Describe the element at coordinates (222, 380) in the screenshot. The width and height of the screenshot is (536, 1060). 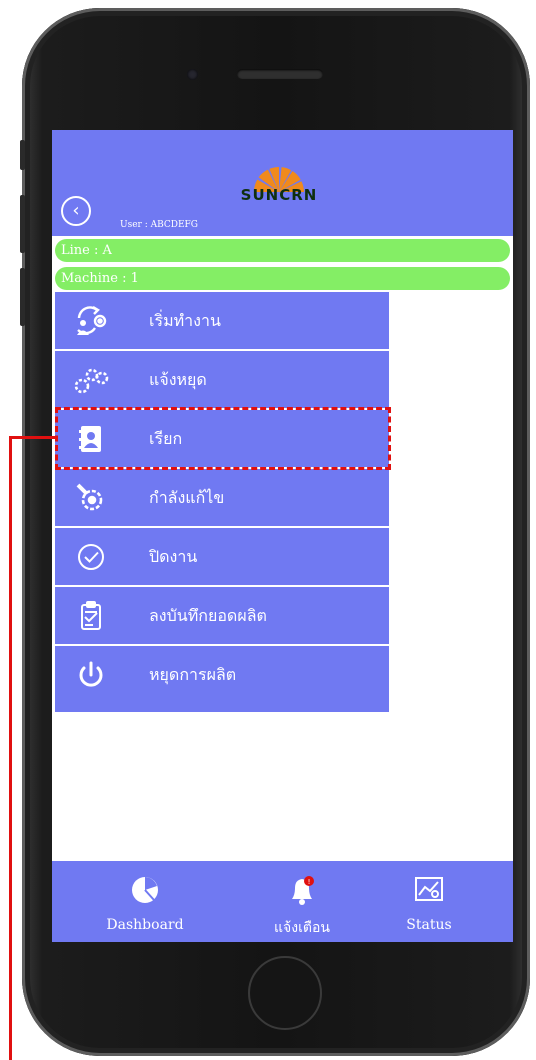
I see `menu-item-report-stop: แจ้งหยุด` at that location.